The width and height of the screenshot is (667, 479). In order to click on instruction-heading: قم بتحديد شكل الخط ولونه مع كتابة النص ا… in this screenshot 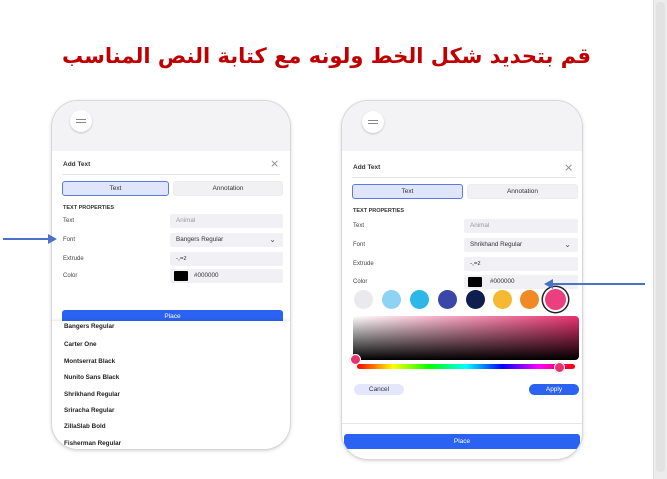, I will do `click(326, 56)`.